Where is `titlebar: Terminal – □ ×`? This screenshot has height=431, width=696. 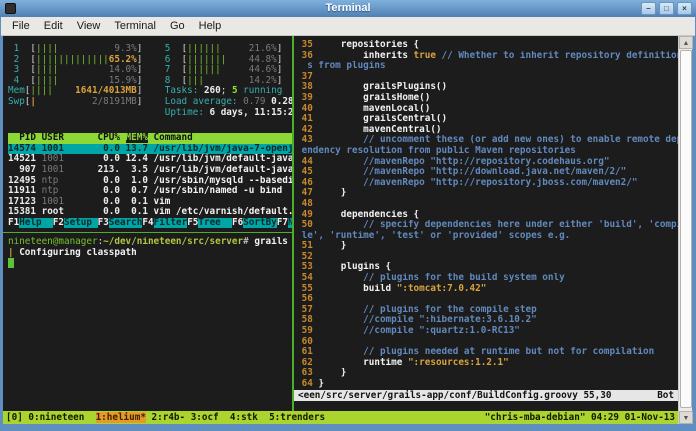
titlebar: Terminal – □ × is located at coordinates (348, 8).